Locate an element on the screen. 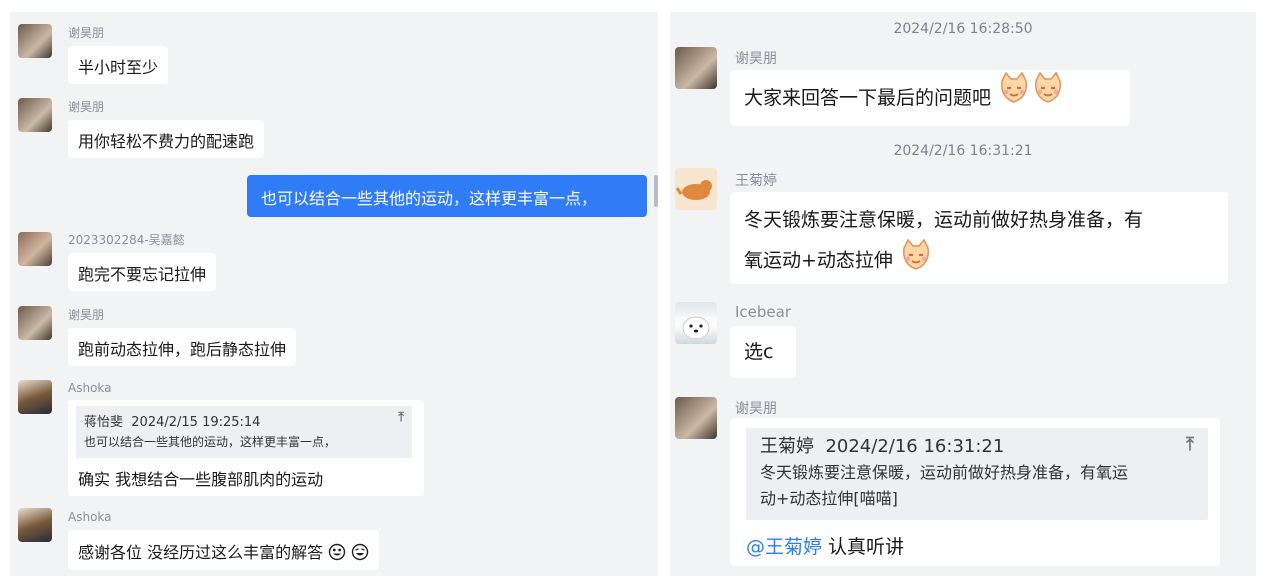  avatar-wu is located at coordinates (35, 249).